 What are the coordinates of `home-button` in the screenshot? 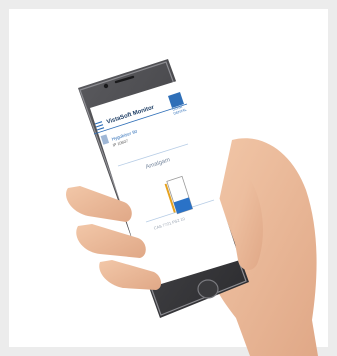 It's located at (208, 289).